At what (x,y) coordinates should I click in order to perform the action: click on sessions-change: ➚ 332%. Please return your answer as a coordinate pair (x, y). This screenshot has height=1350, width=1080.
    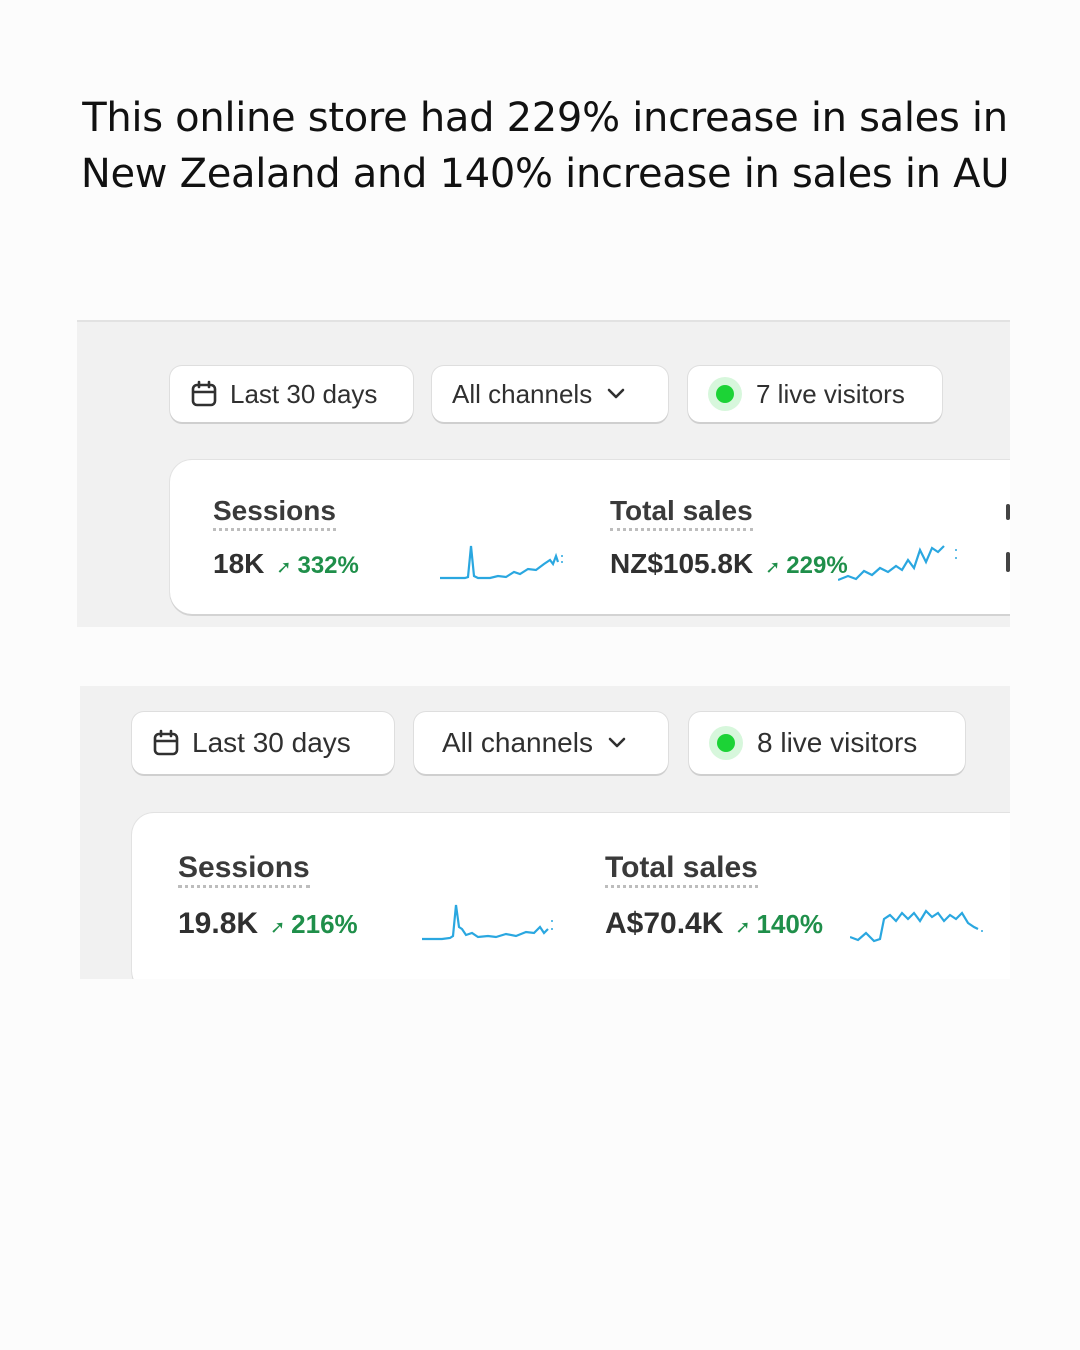
    Looking at the image, I should click on (317, 566).